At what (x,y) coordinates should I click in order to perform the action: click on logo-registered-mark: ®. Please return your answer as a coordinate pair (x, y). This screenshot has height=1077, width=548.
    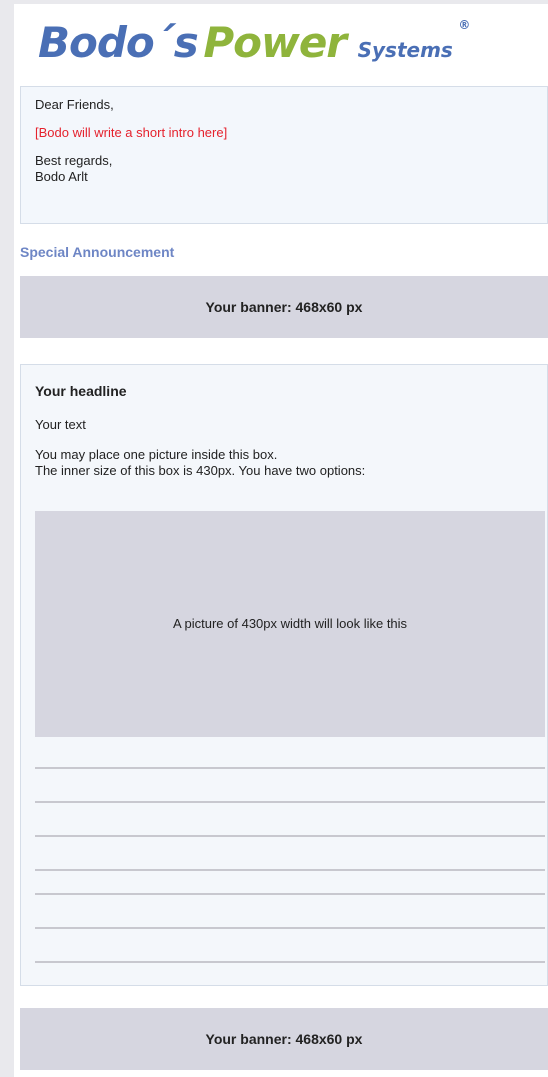
    Looking at the image, I should click on (464, 25).